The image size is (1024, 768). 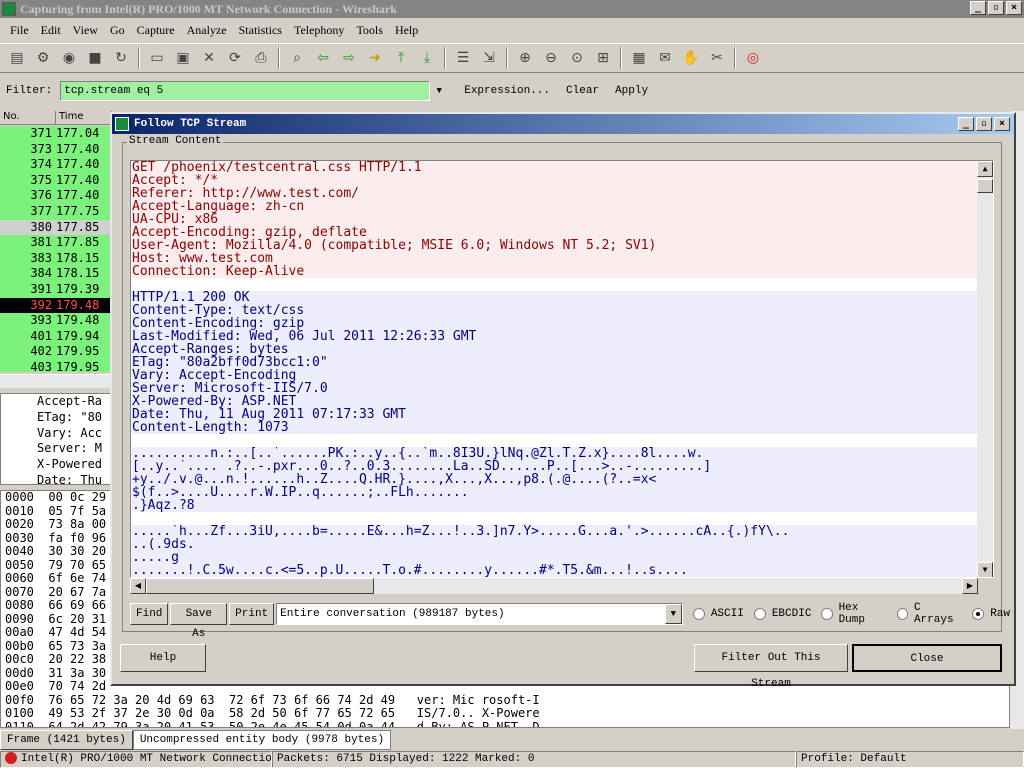 What do you see at coordinates (985, 569) in the screenshot?
I see `scroll-down-icon: ▼` at bounding box center [985, 569].